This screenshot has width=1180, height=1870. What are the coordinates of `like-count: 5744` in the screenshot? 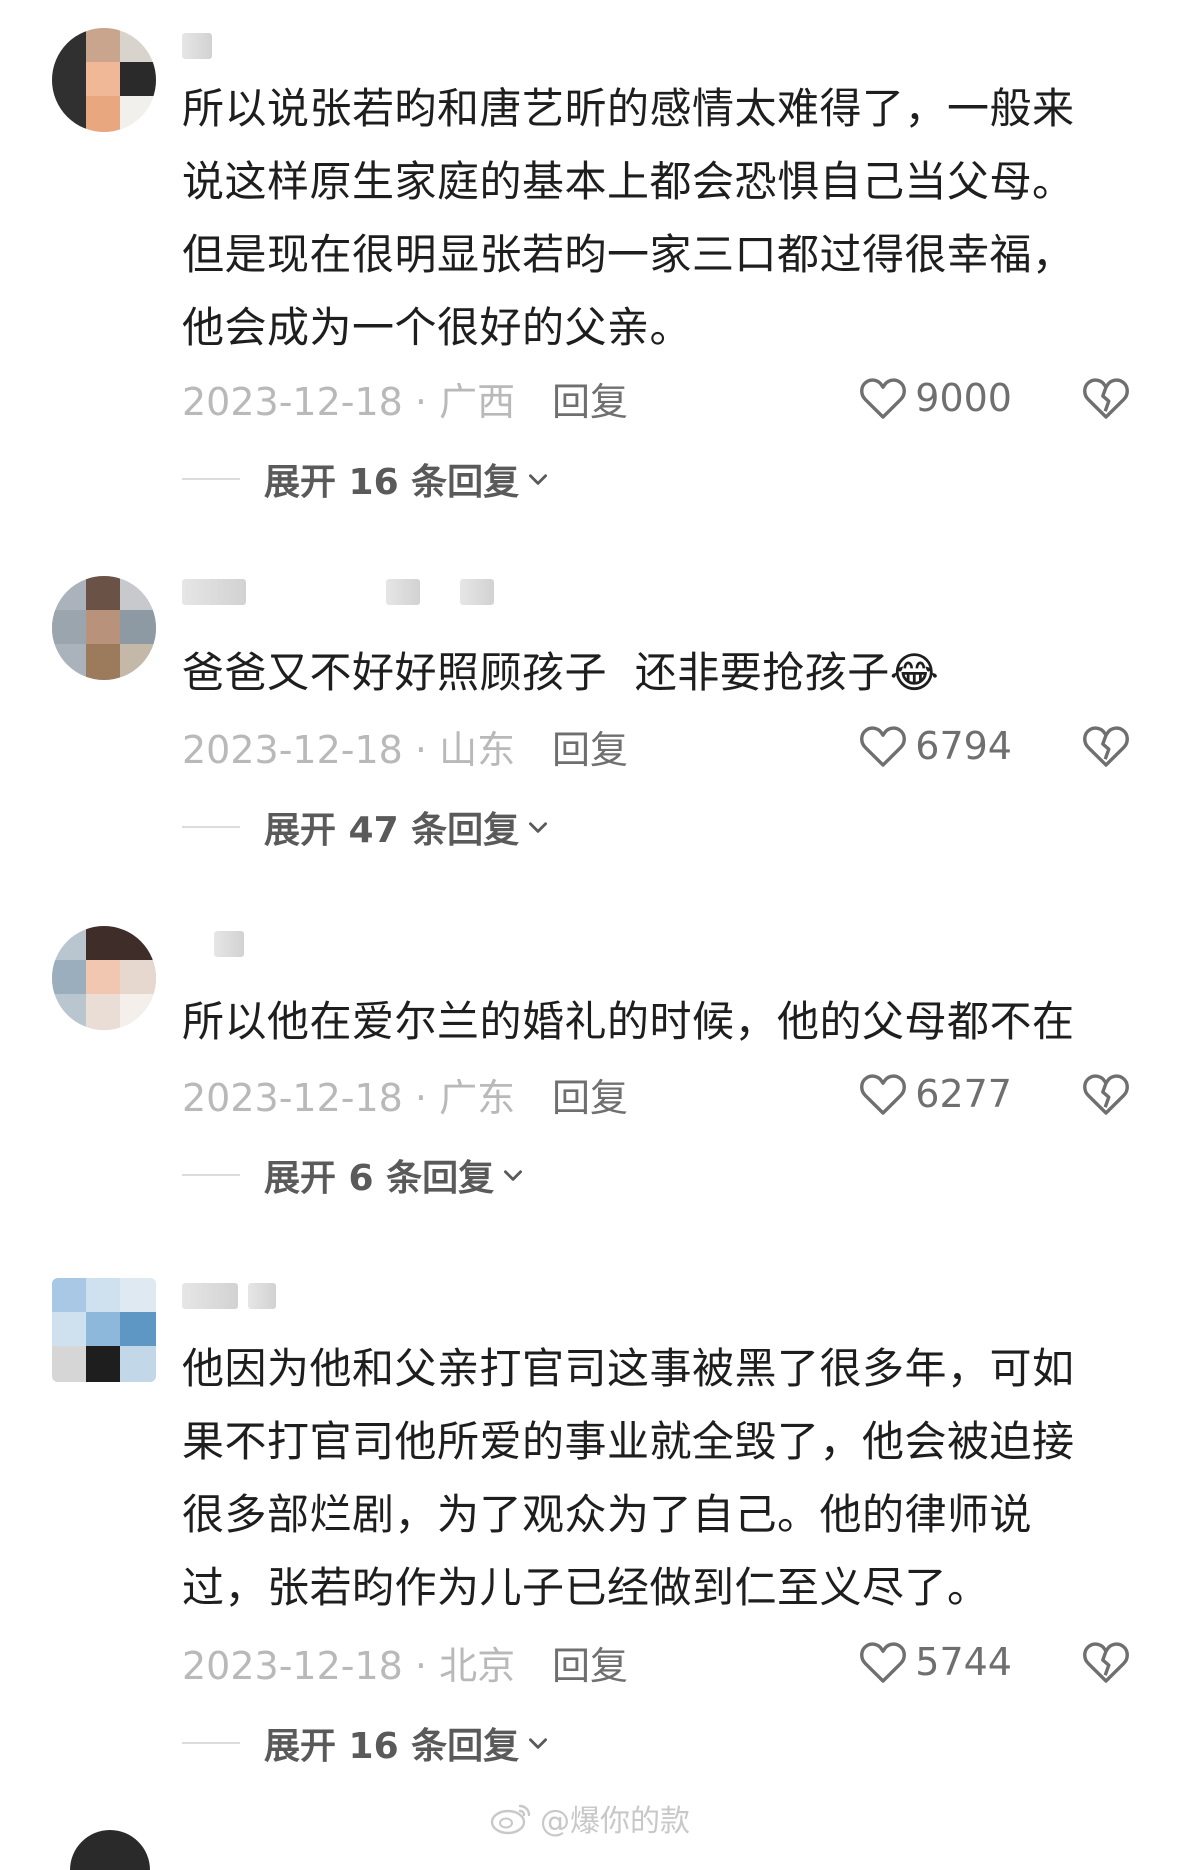 It's located at (963, 1662).